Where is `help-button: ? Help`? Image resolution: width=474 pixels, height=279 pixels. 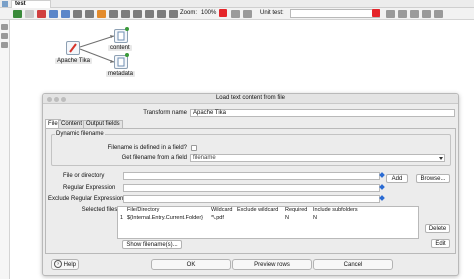
help-button: ? Help is located at coordinates (65, 264).